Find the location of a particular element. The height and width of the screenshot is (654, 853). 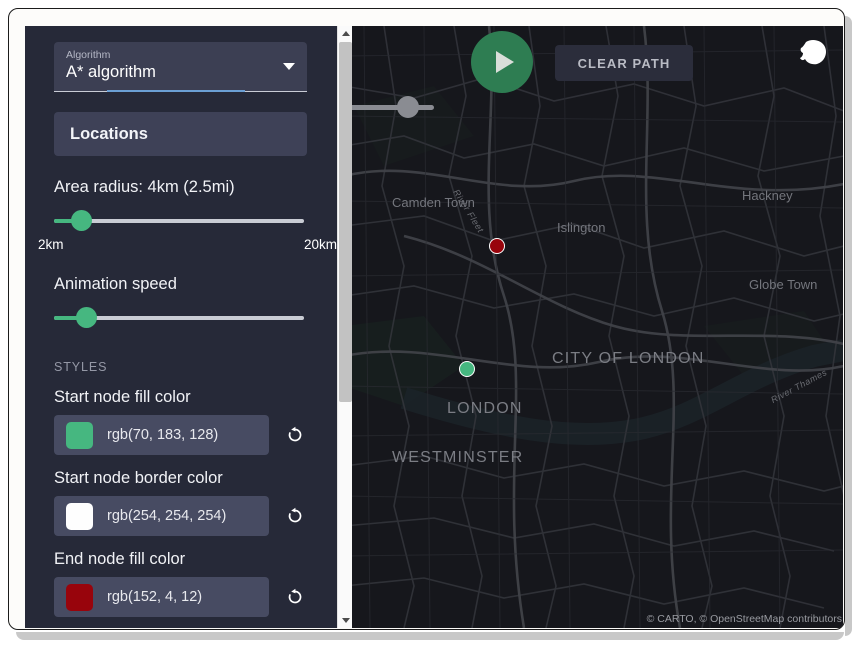

play-button is located at coordinates (502, 62).